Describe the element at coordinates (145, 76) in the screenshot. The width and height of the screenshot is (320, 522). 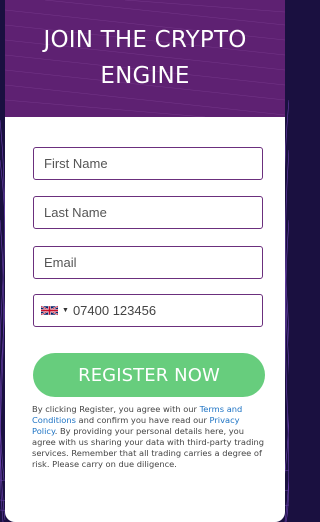
I see `form-title-line2: ENGINE` at that location.